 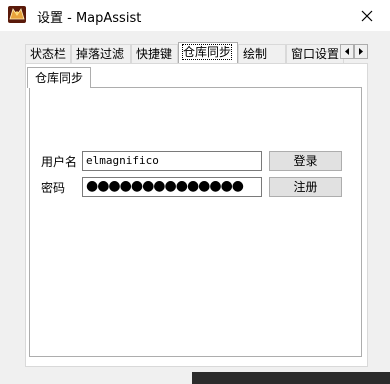 I want to click on password-input: ●●●●●●●●●●●●●●, so click(x=172, y=187).